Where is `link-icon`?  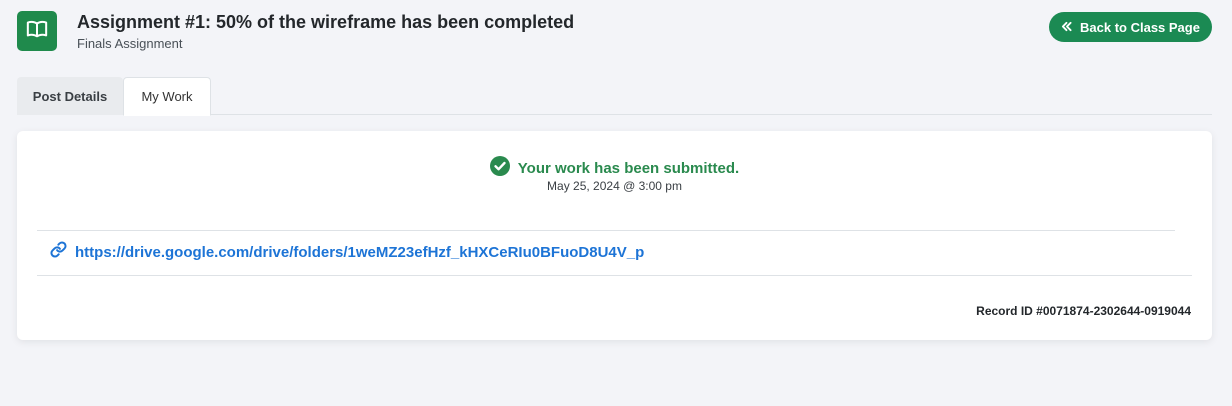 link-icon is located at coordinates (58, 252).